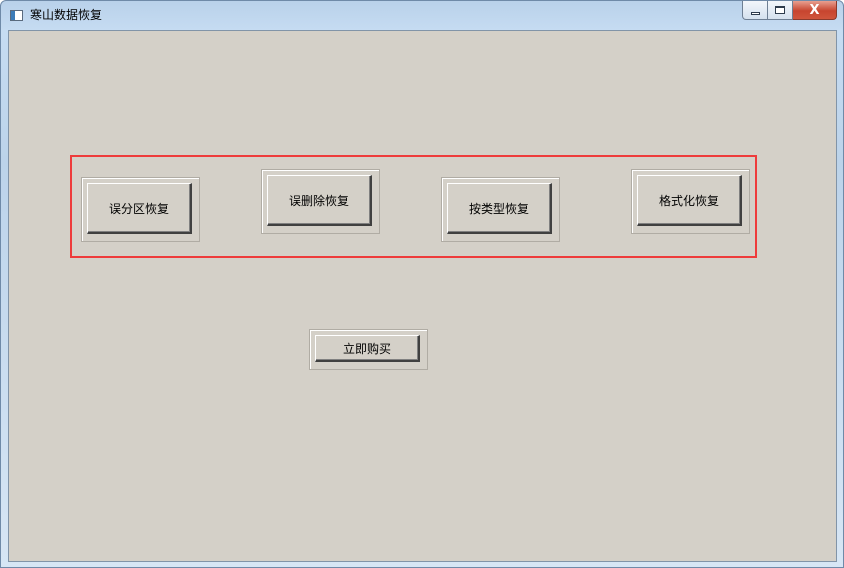 The height and width of the screenshot is (568, 844). I want to click on title-bar: 寒山数据恢复 X, so click(422, 15).